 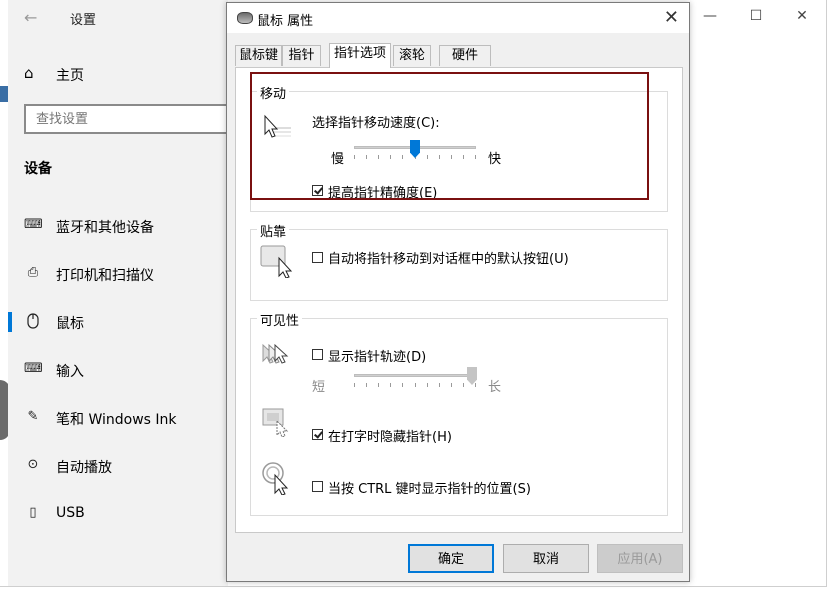 I want to click on snap-group: 贴靠 自动将指针移动到对话框中的默认按钮(U), so click(x=459, y=261).